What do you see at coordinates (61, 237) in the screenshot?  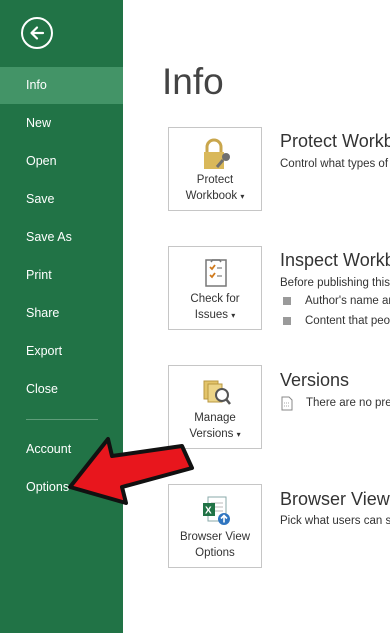 I see `nav-item-save-as: Save As` at bounding box center [61, 237].